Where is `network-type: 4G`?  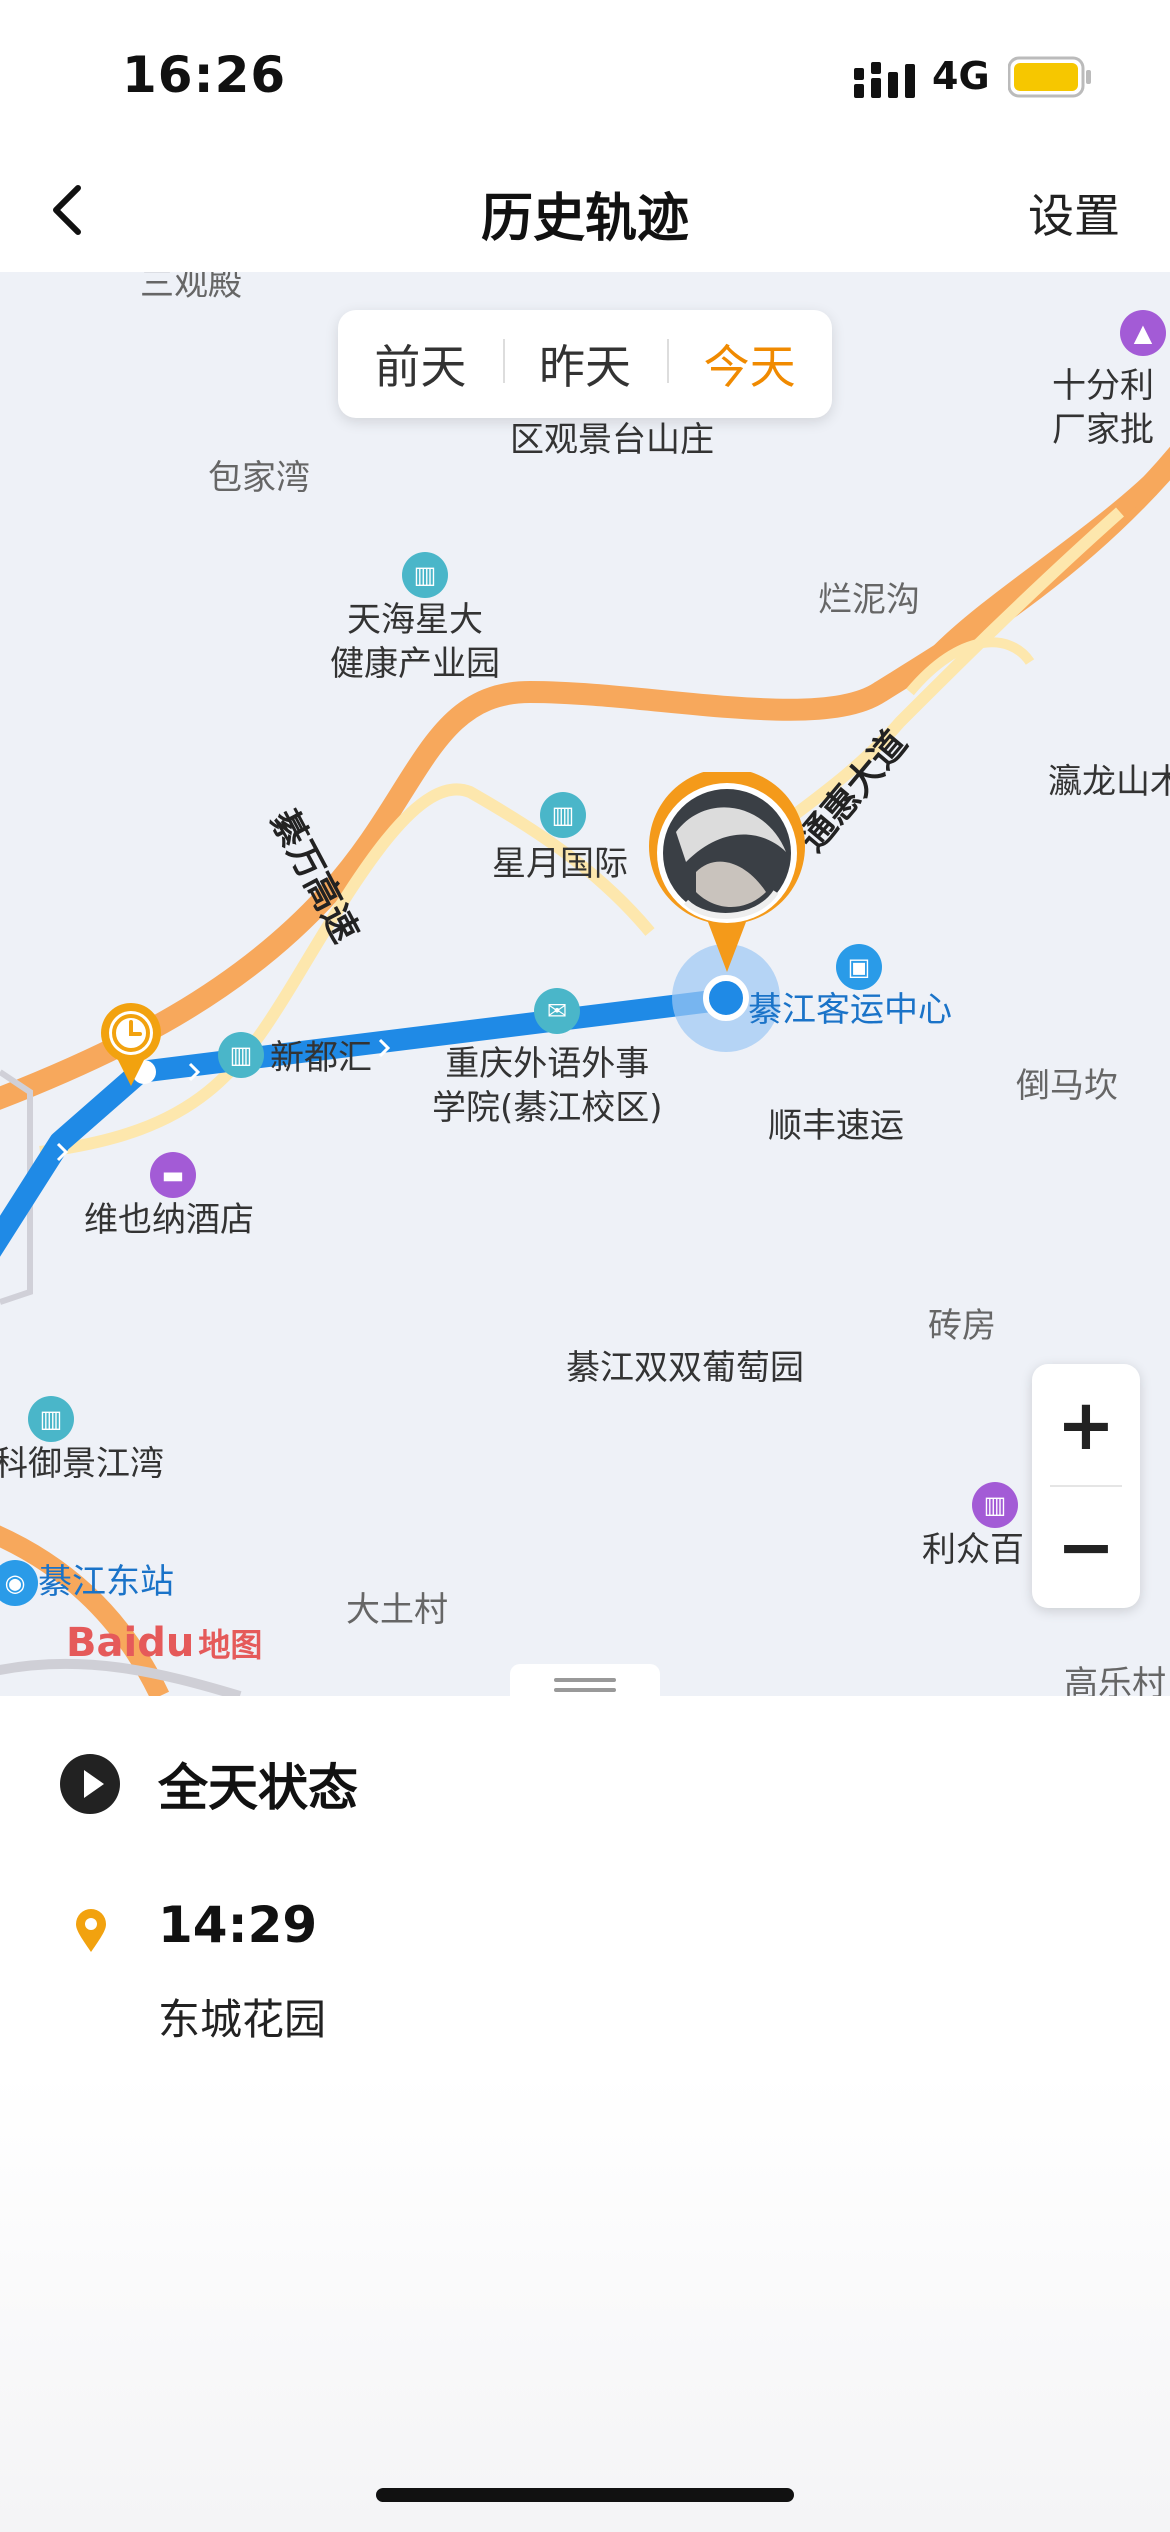
network-type: 4G is located at coordinates (961, 76).